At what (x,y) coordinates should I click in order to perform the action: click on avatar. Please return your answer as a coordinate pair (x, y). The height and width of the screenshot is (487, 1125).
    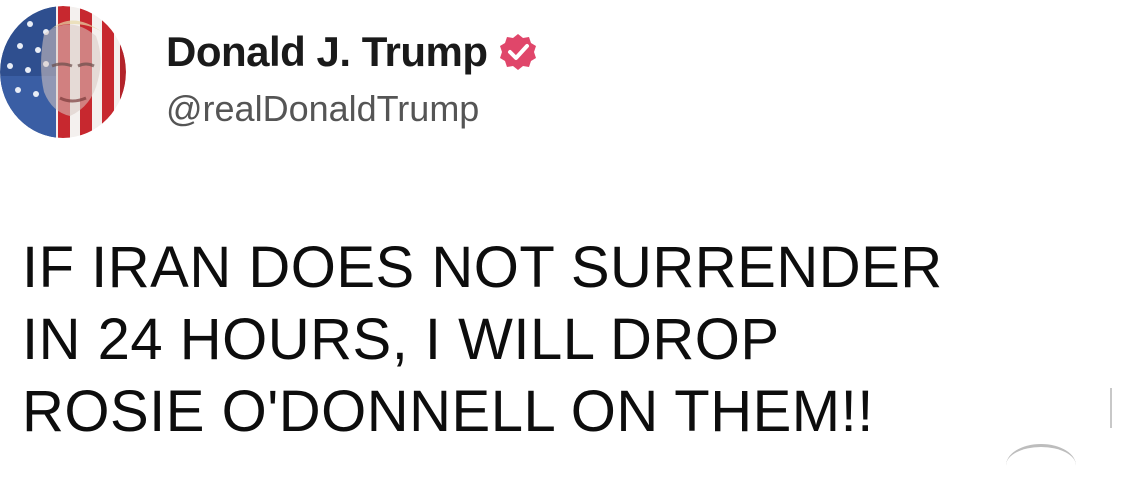
    Looking at the image, I should click on (63, 72).